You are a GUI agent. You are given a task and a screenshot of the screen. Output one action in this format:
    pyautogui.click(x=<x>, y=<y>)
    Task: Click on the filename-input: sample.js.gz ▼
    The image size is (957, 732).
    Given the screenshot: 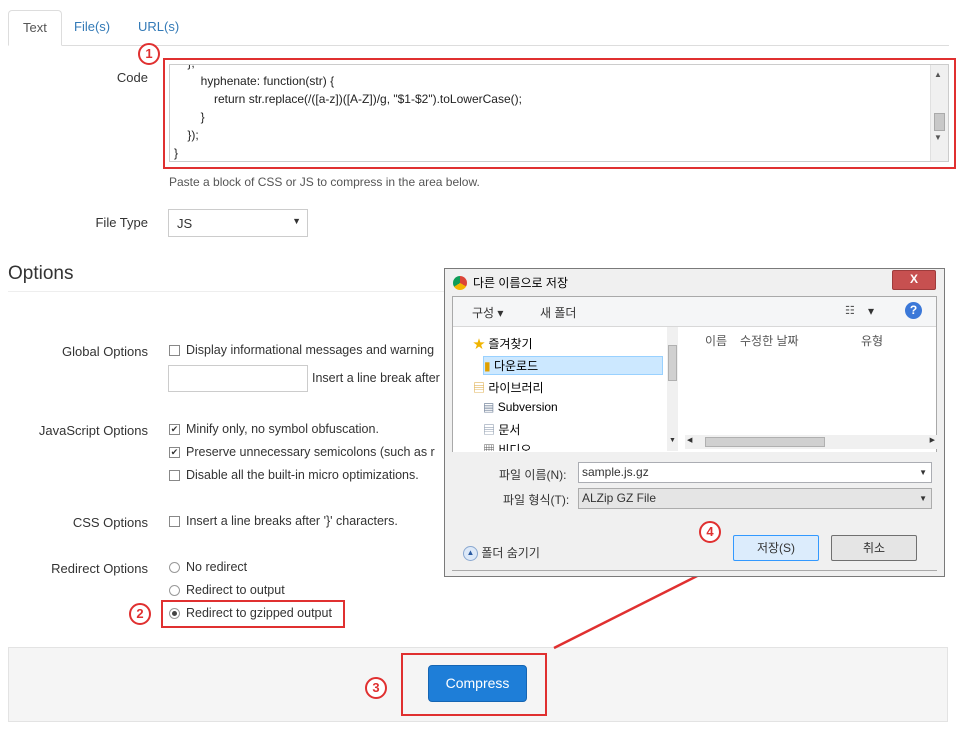 What is the action you would take?
    pyautogui.click(x=755, y=472)
    